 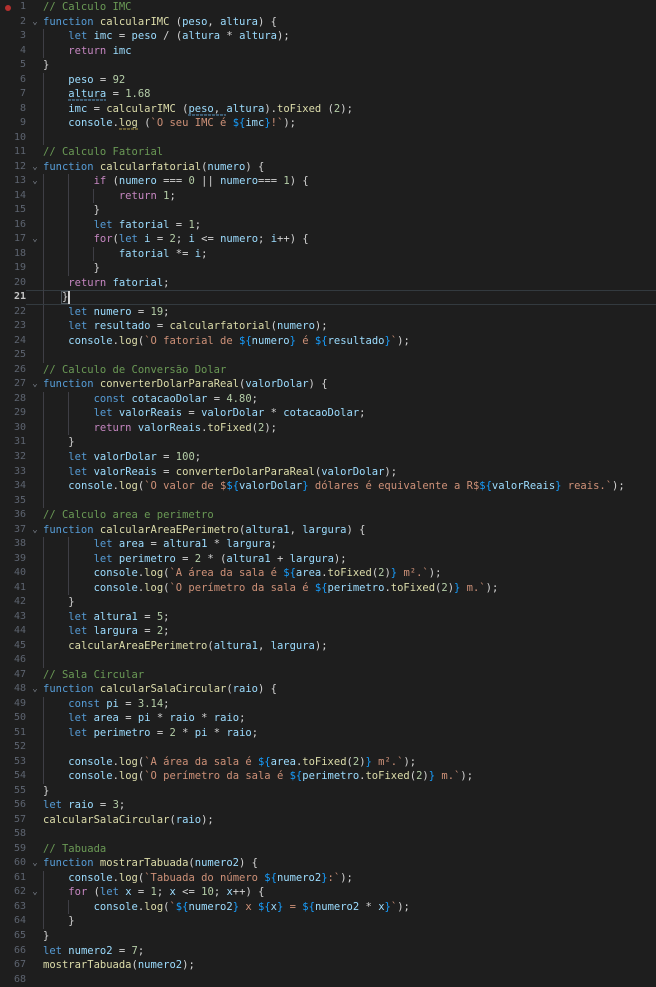 What do you see at coordinates (328, 501) in the screenshot?
I see `code-line: 35` at bounding box center [328, 501].